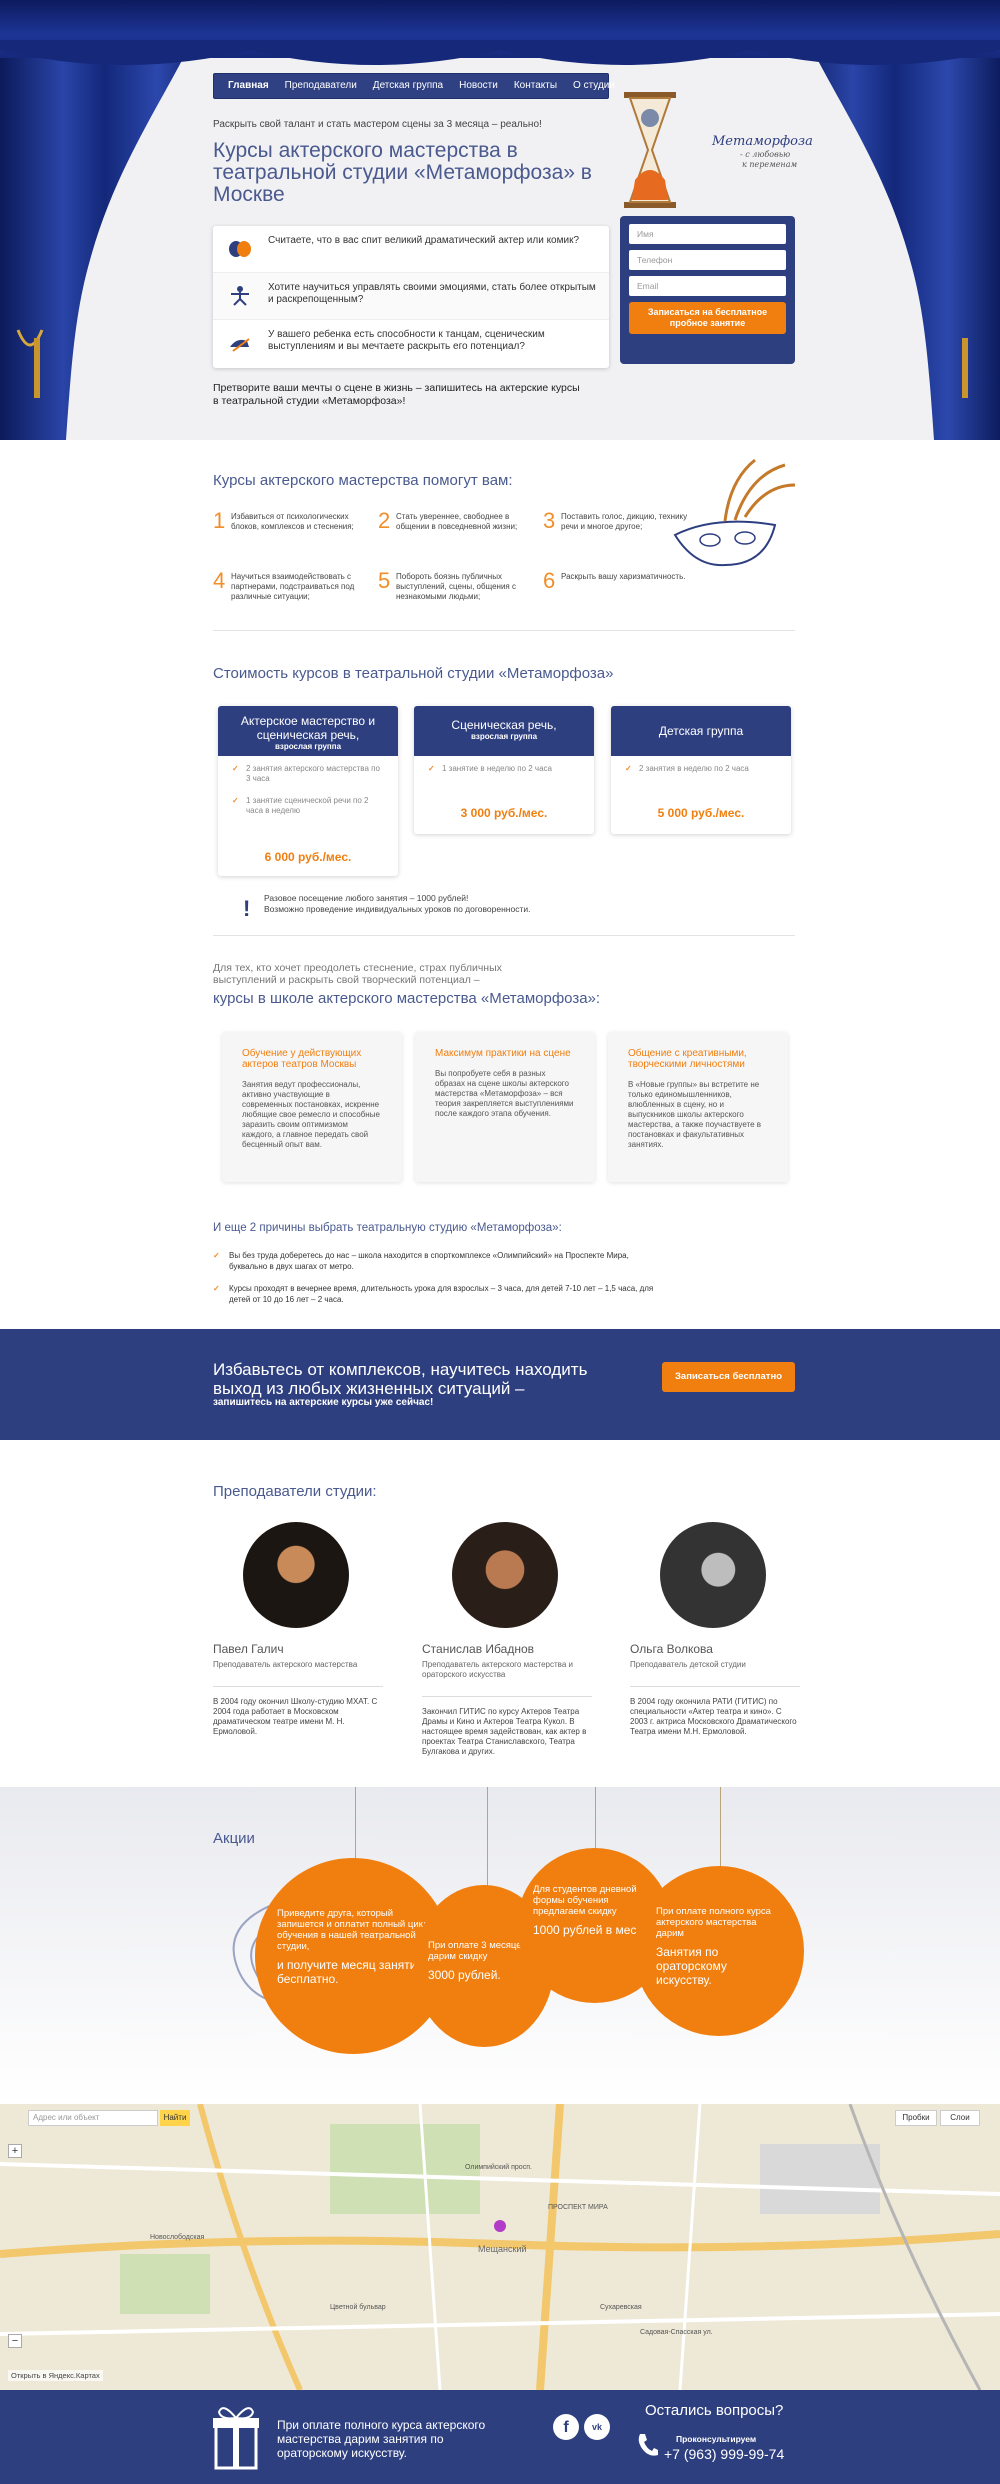 This screenshot has height=2484, width=1000. What do you see at coordinates (219, 580) in the screenshot?
I see `benefit-number: 4` at bounding box center [219, 580].